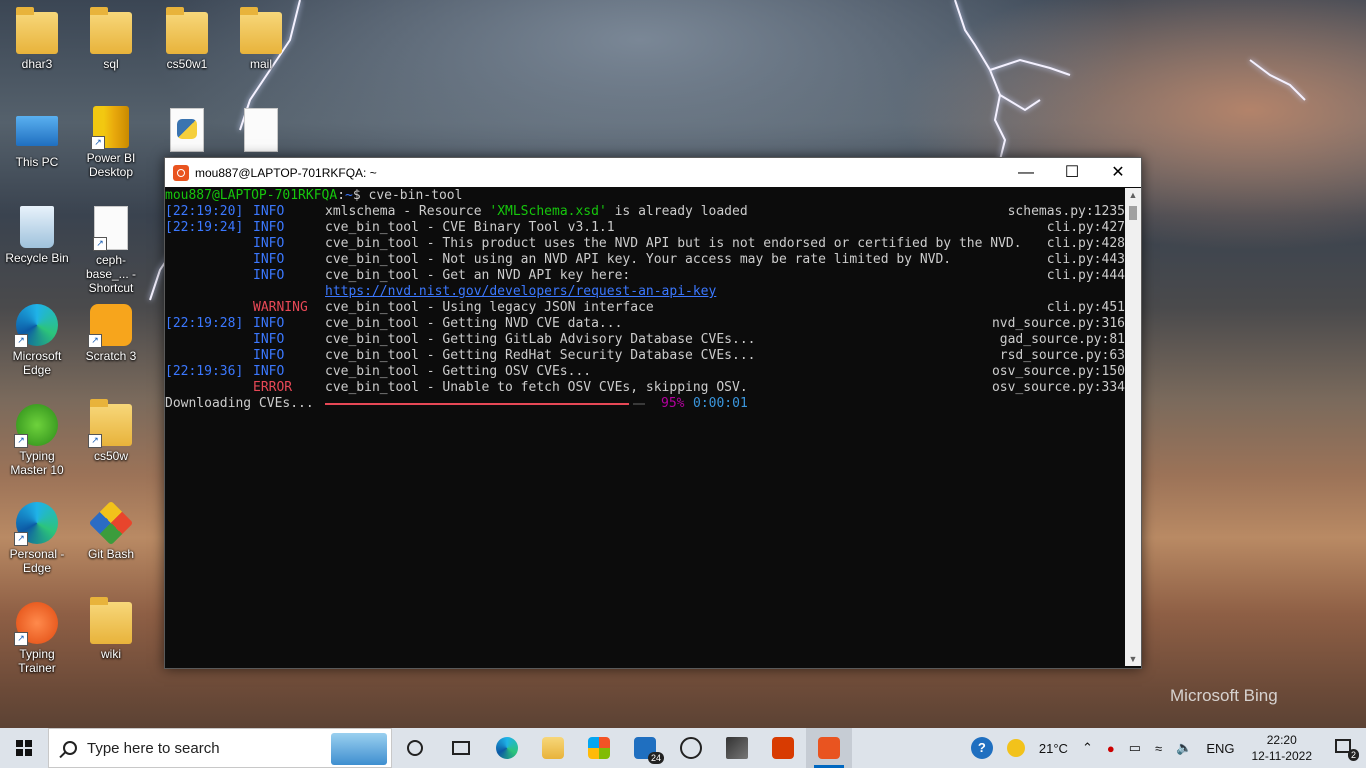 This screenshot has height=768, width=1366. Describe the element at coordinates (37, 463) in the screenshot. I see `desktop-icon-label: Typing Master 10` at that location.